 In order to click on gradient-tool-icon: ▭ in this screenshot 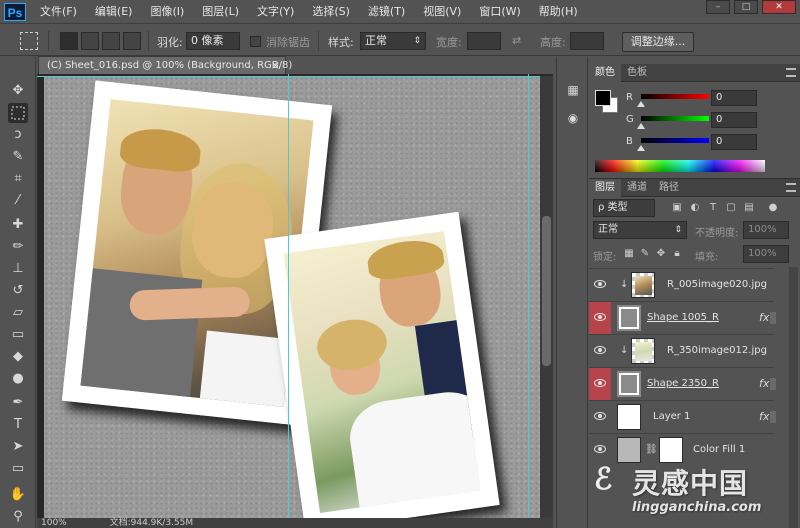, I will do `click(18, 335)`.